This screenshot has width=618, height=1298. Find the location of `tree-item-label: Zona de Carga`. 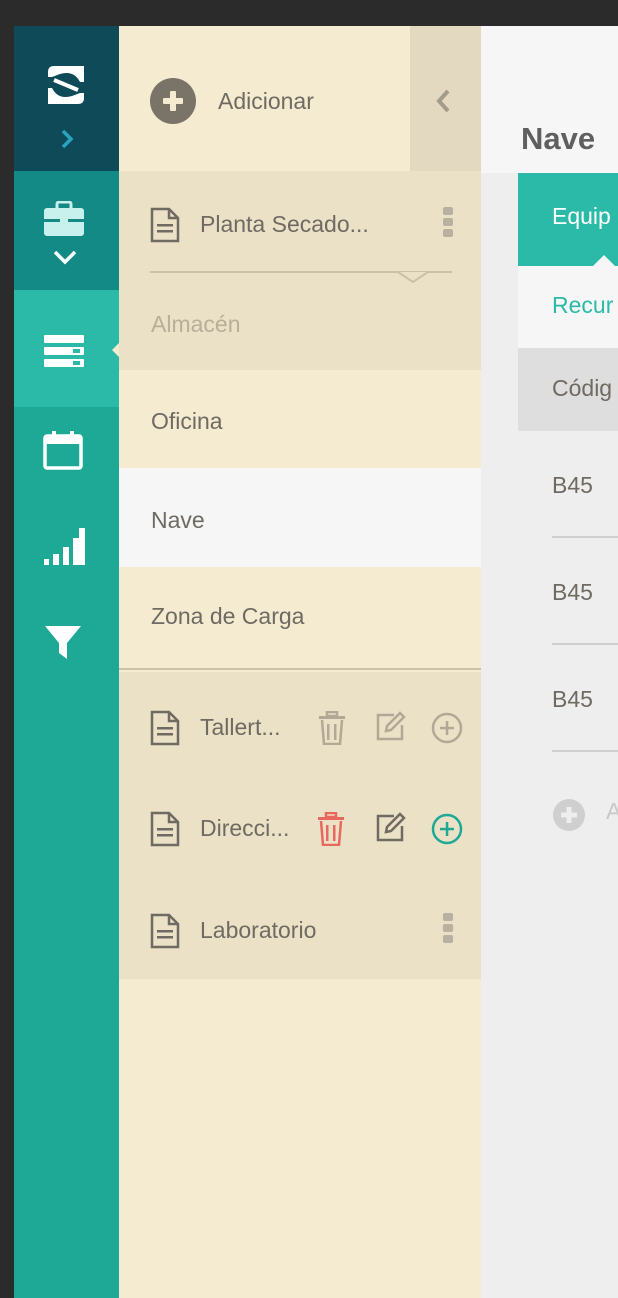

tree-item-label: Zona de Carga is located at coordinates (228, 616).